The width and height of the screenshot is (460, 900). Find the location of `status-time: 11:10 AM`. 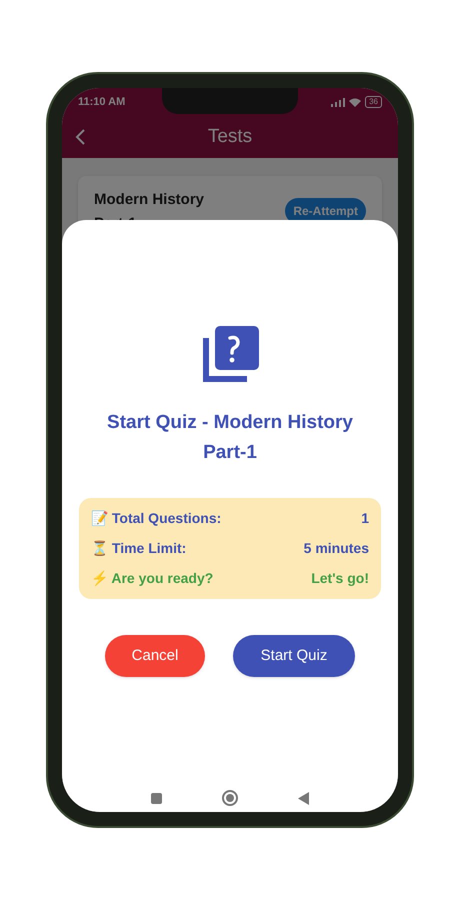

status-time: 11:10 AM is located at coordinates (102, 102).